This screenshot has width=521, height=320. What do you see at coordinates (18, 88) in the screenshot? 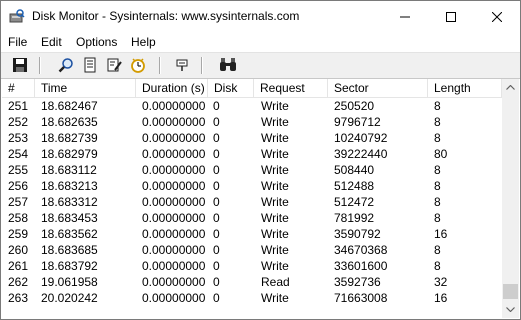
I see `column-header-number: #` at bounding box center [18, 88].